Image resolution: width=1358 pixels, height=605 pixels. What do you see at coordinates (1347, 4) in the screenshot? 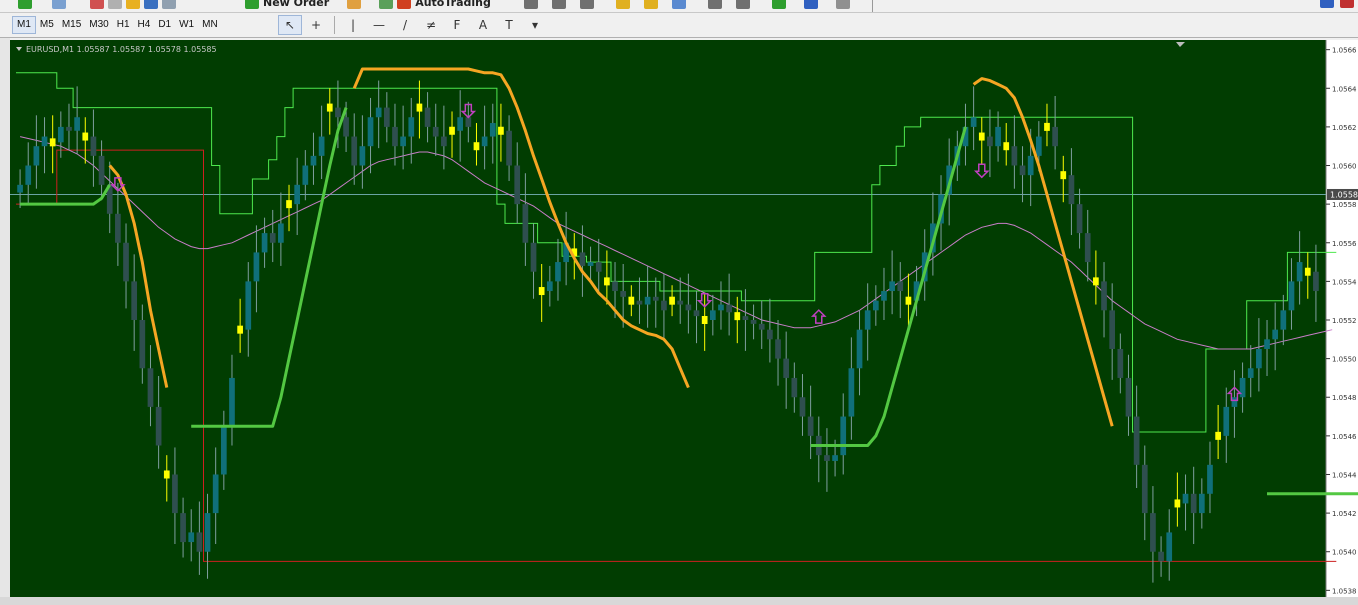
I see `close-icon` at bounding box center [1347, 4].